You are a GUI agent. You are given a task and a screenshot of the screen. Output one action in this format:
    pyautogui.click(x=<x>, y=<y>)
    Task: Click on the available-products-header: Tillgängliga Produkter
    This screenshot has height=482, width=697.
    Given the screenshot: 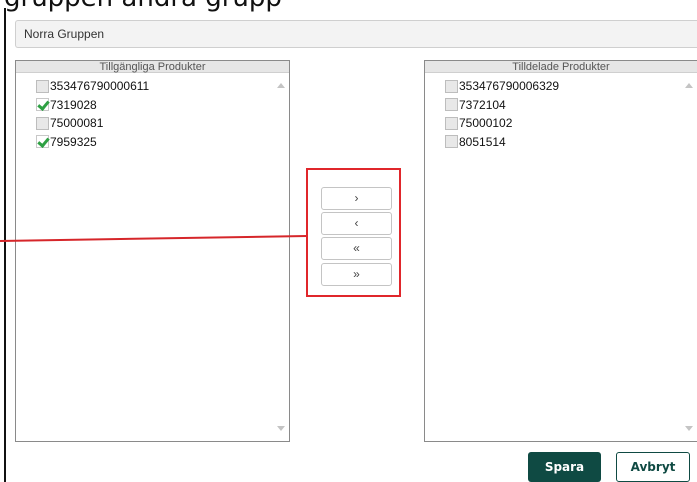 What is the action you would take?
    pyautogui.click(x=152, y=67)
    